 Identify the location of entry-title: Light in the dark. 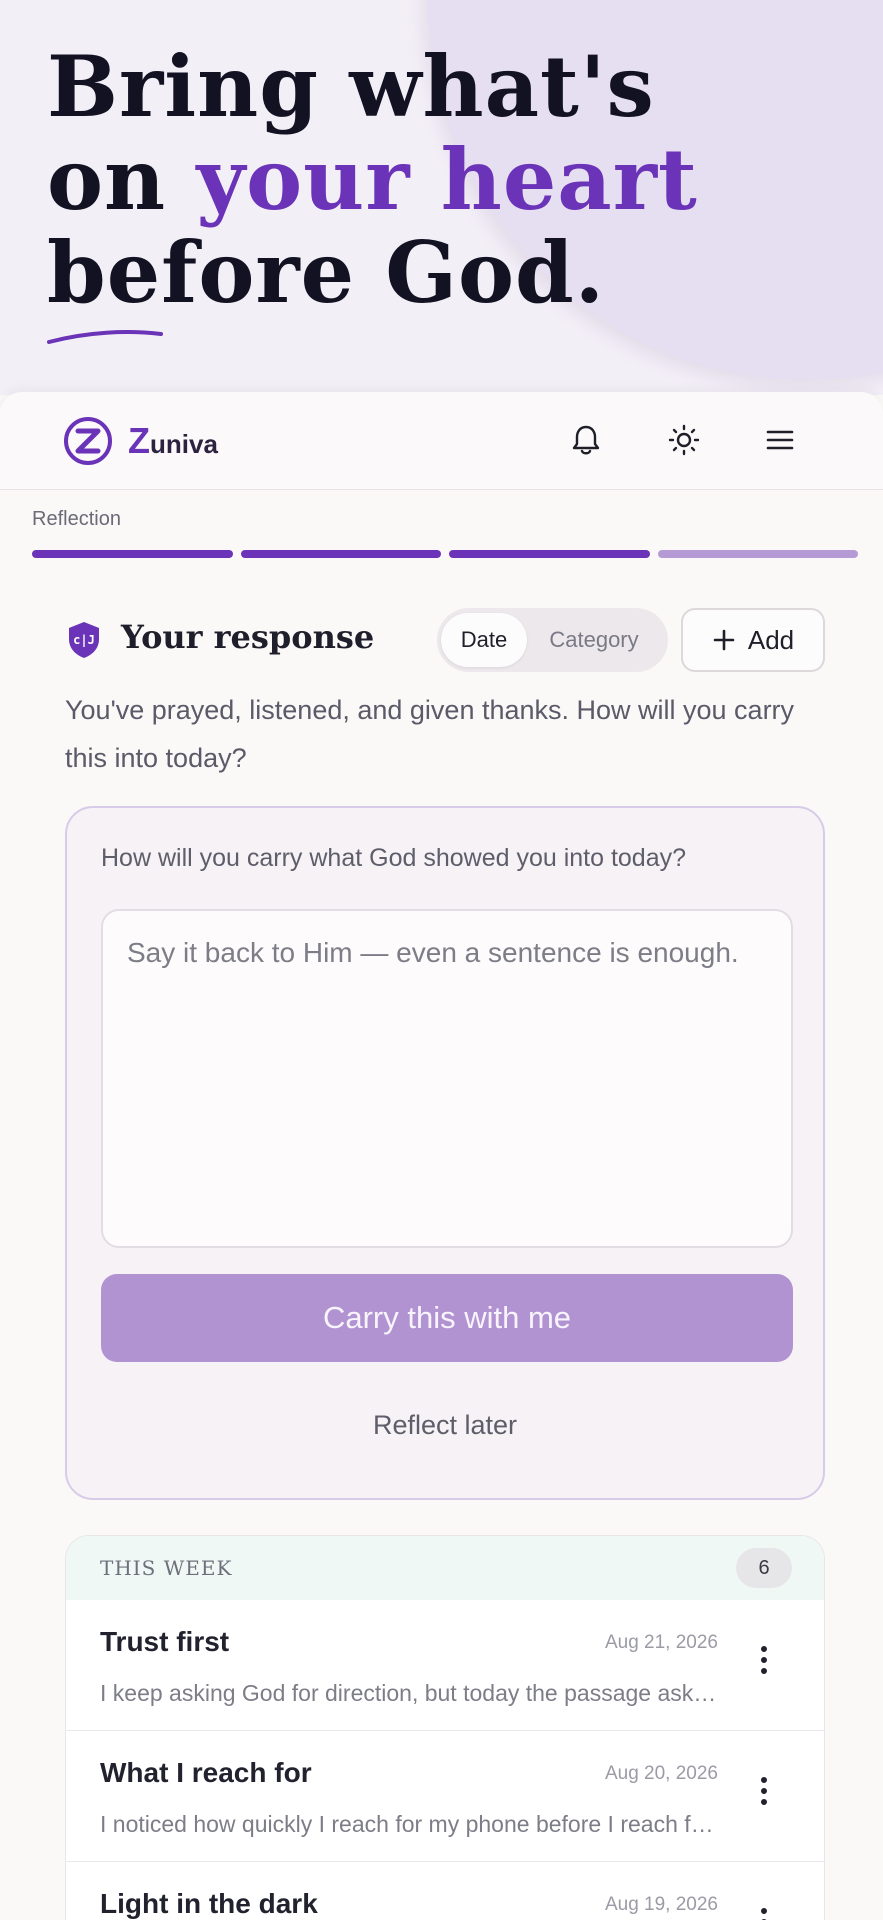
(209, 1903).